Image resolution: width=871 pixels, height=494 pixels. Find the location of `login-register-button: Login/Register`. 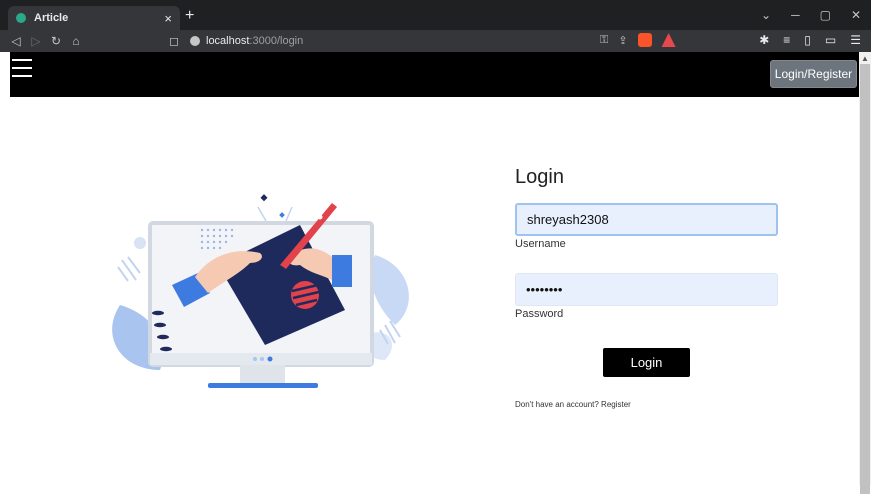

login-register-button: Login/Register is located at coordinates (813, 74).